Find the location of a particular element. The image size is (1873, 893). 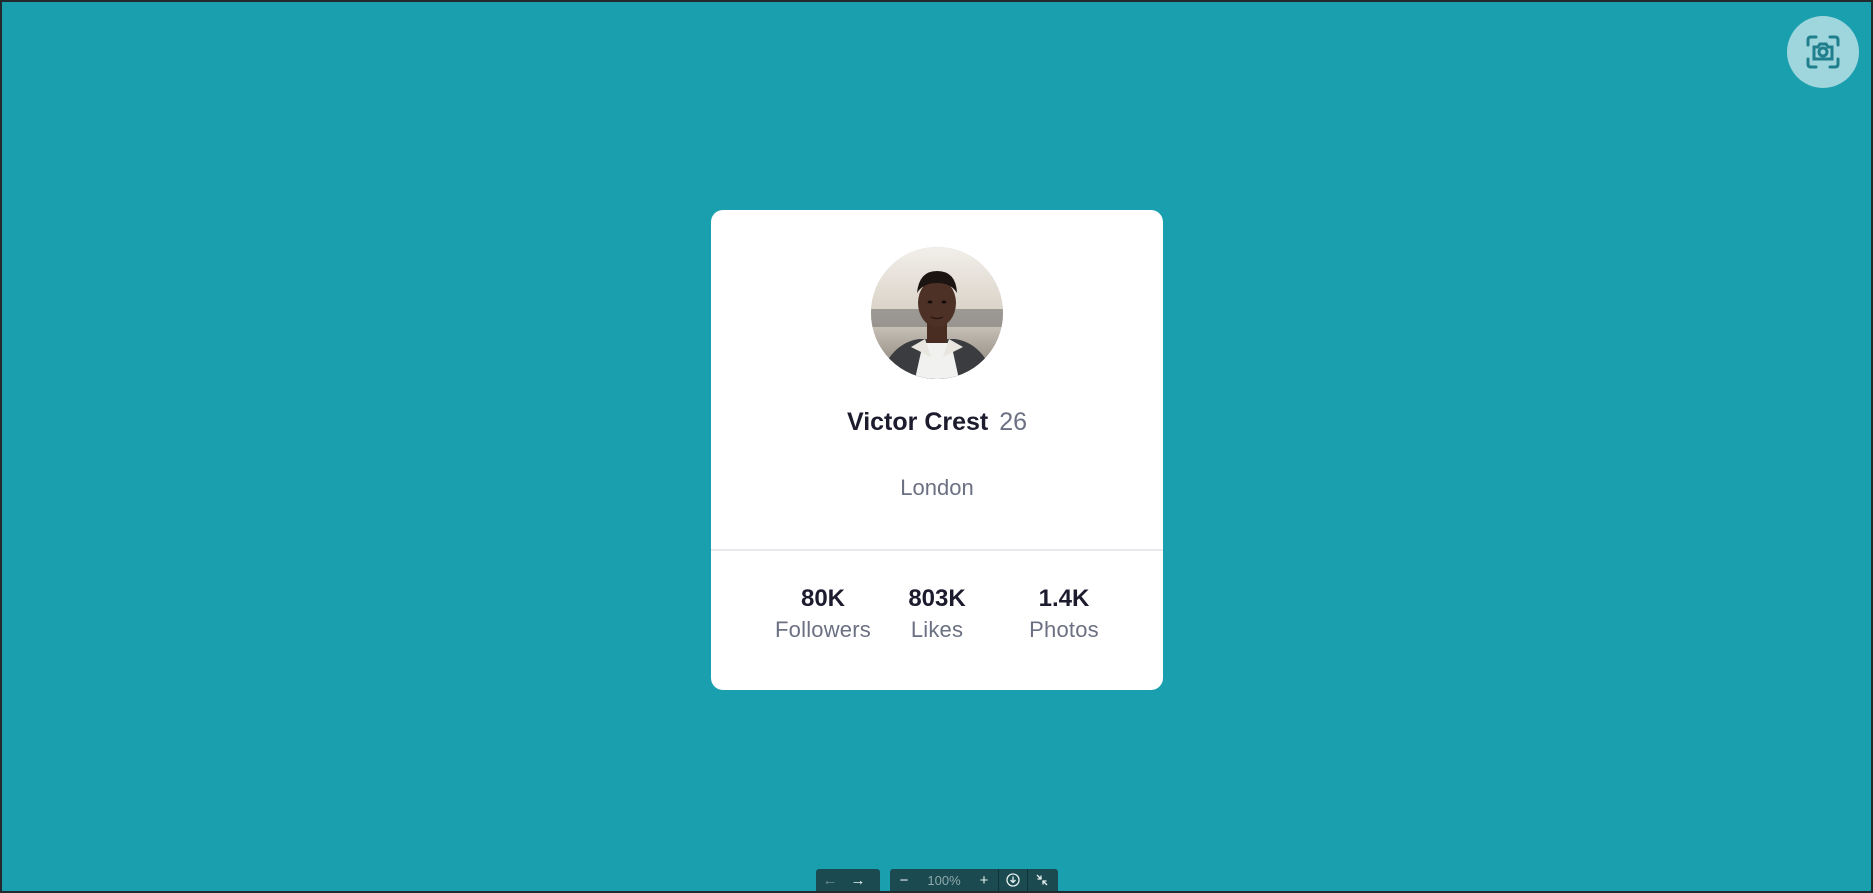

download-button is located at coordinates (1013, 880).